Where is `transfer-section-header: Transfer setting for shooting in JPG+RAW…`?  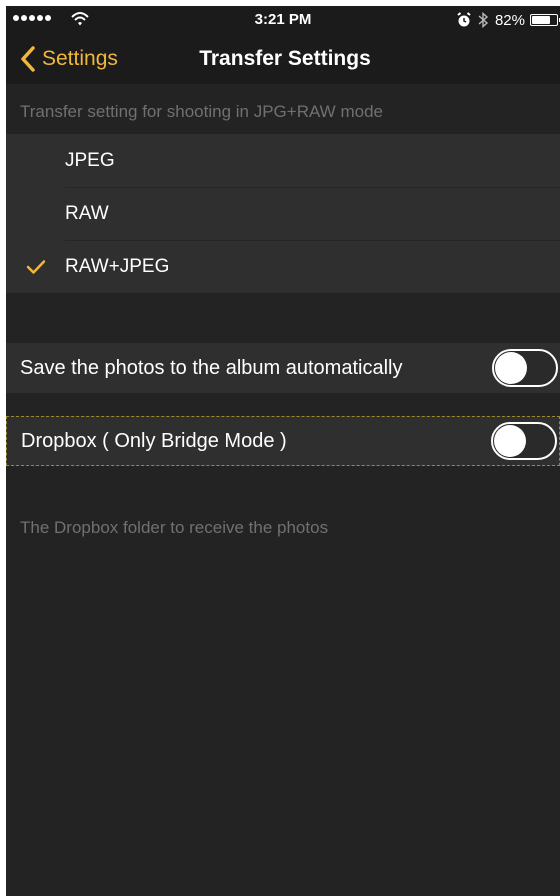 transfer-section-header: Transfer setting for shooting in JPG+RAW… is located at coordinates (201, 111).